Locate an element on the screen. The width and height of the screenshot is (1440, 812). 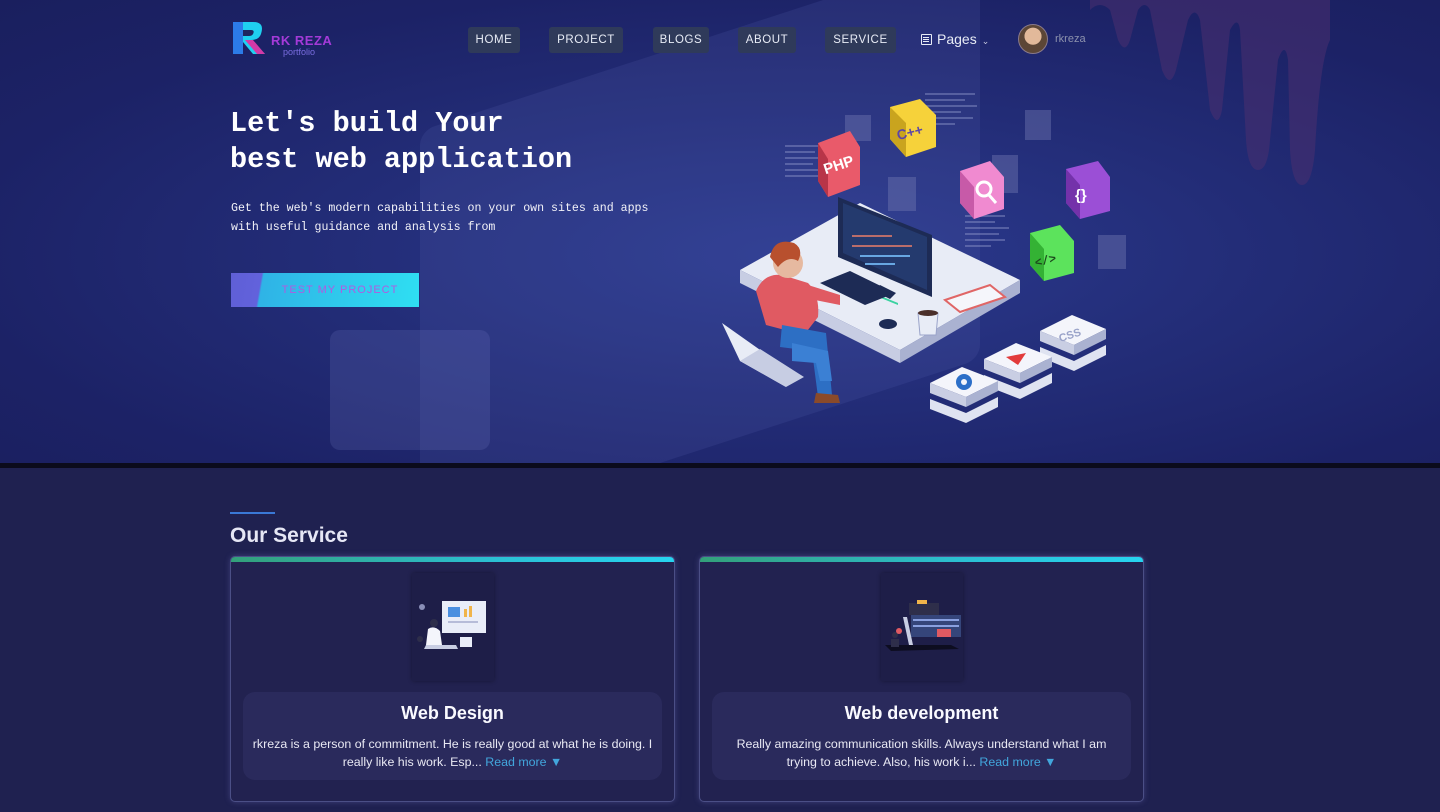
hero-headline-line2: best web application is located at coordinates (401, 159).